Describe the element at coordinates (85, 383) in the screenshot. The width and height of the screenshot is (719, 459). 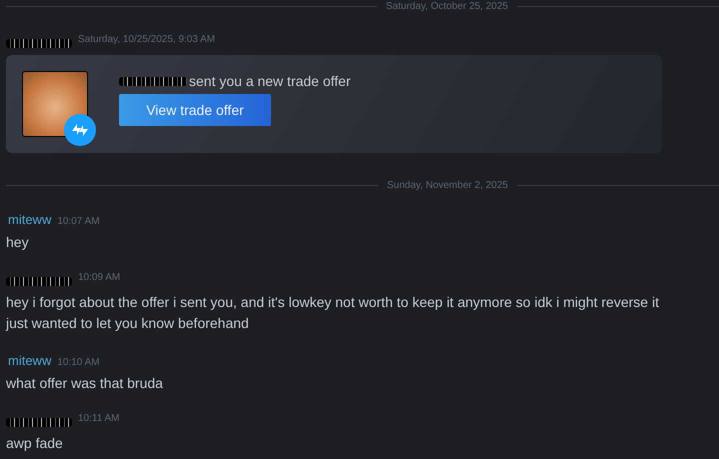
I see `message-text: what offer was that bruda` at that location.